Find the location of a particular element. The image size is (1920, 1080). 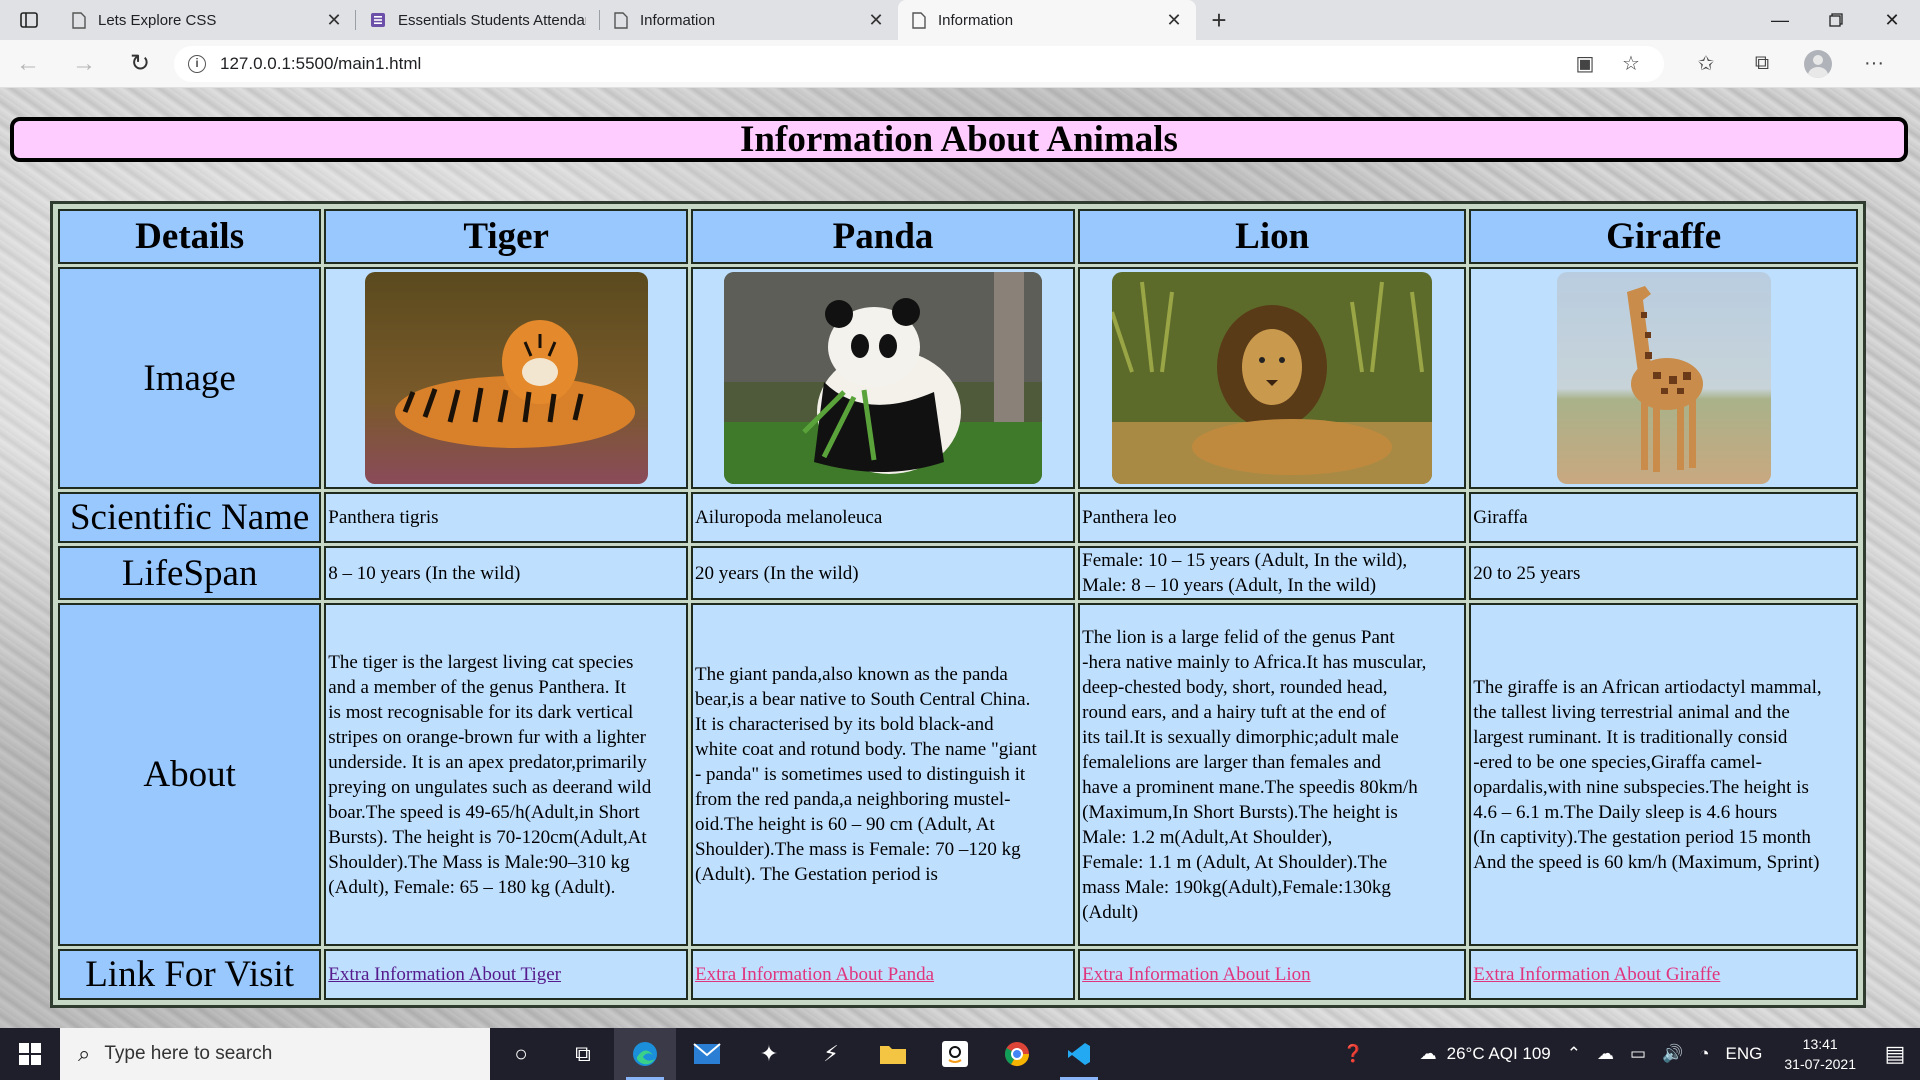

battery-icon: ▭ is located at coordinates (1638, 1053).